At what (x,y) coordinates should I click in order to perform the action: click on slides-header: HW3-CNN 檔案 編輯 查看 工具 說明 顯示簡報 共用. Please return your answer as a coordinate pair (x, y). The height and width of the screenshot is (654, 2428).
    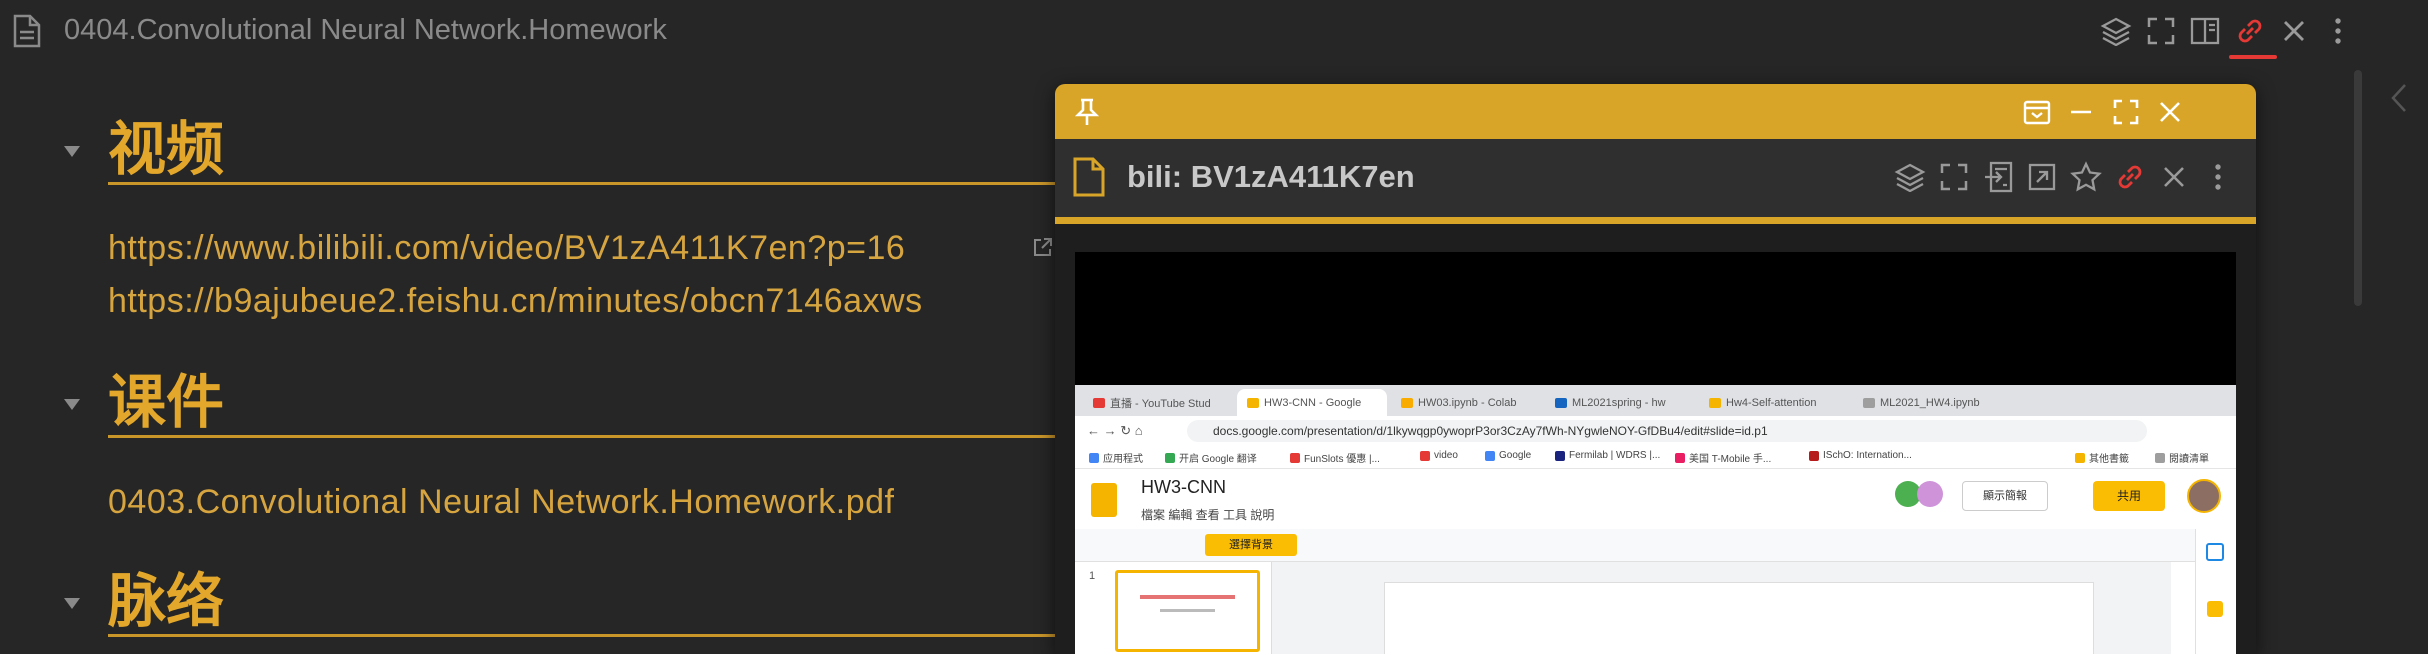
    Looking at the image, I should click on (1655, 499).